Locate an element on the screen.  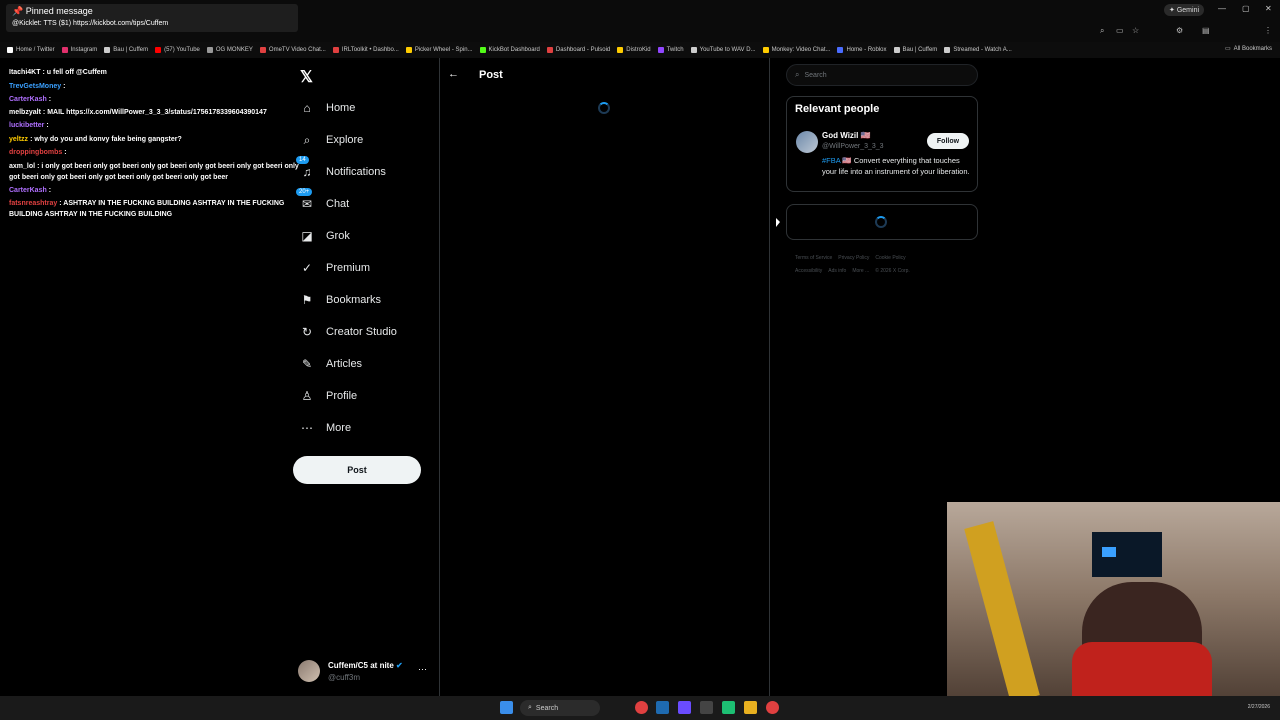
bookmark-item: Dashboard - Pulsoid is located at coordinates (578, 50).